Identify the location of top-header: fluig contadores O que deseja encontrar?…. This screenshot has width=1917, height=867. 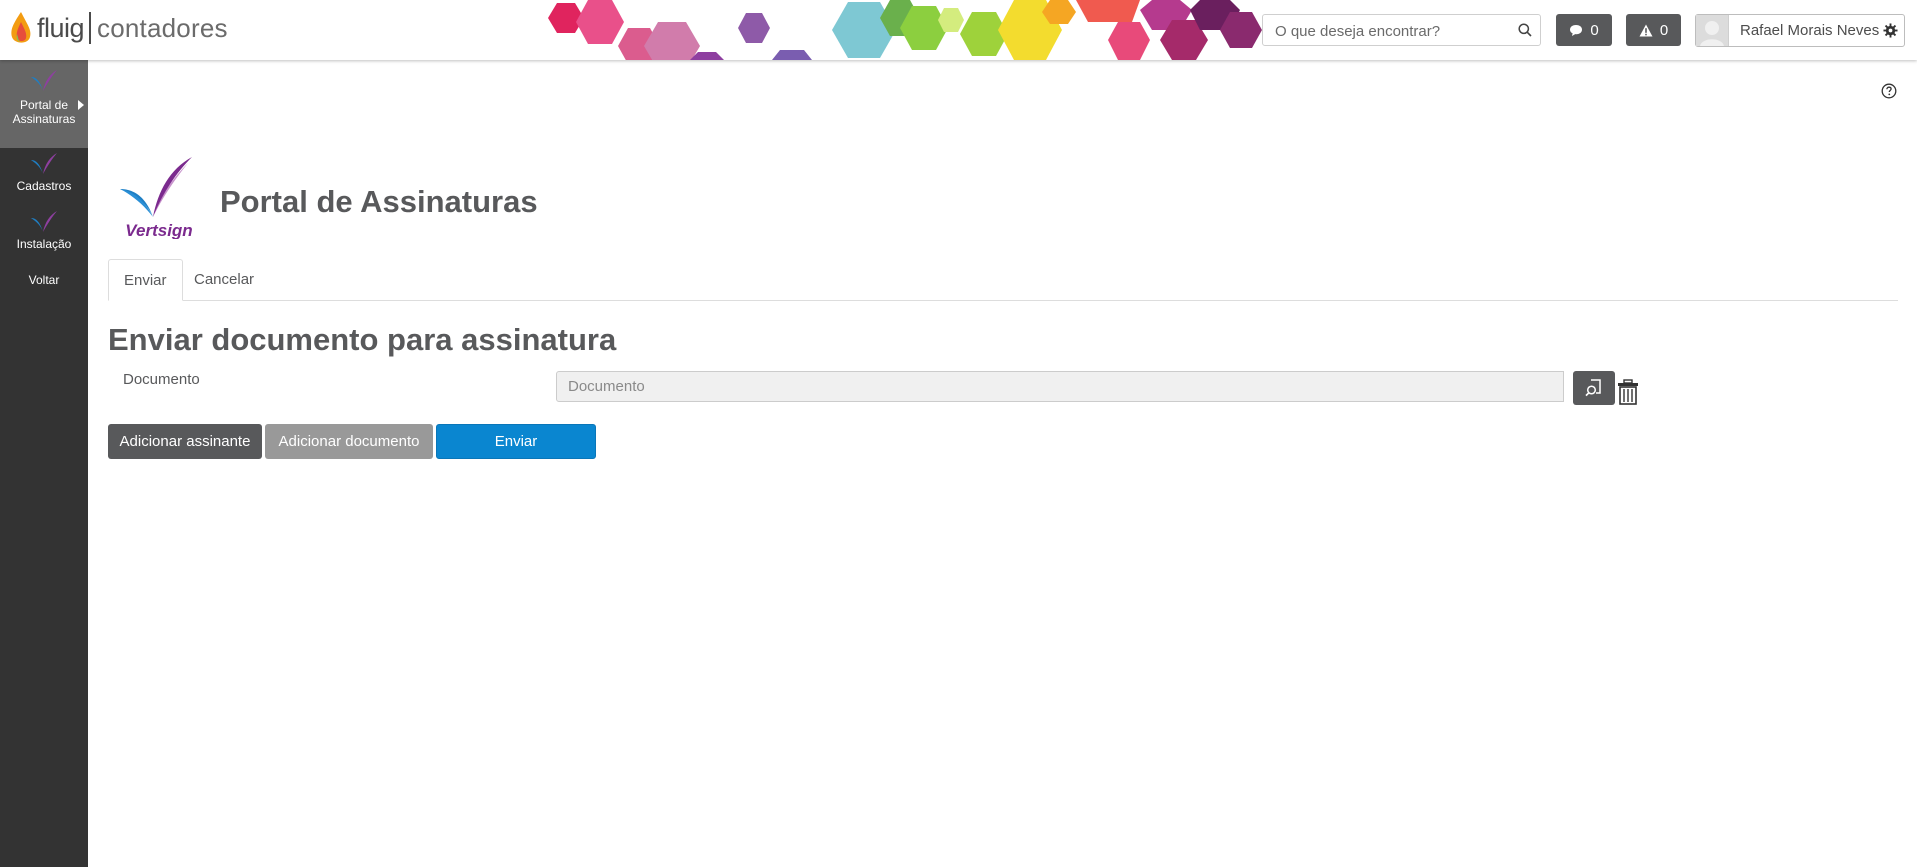
(958, 30).